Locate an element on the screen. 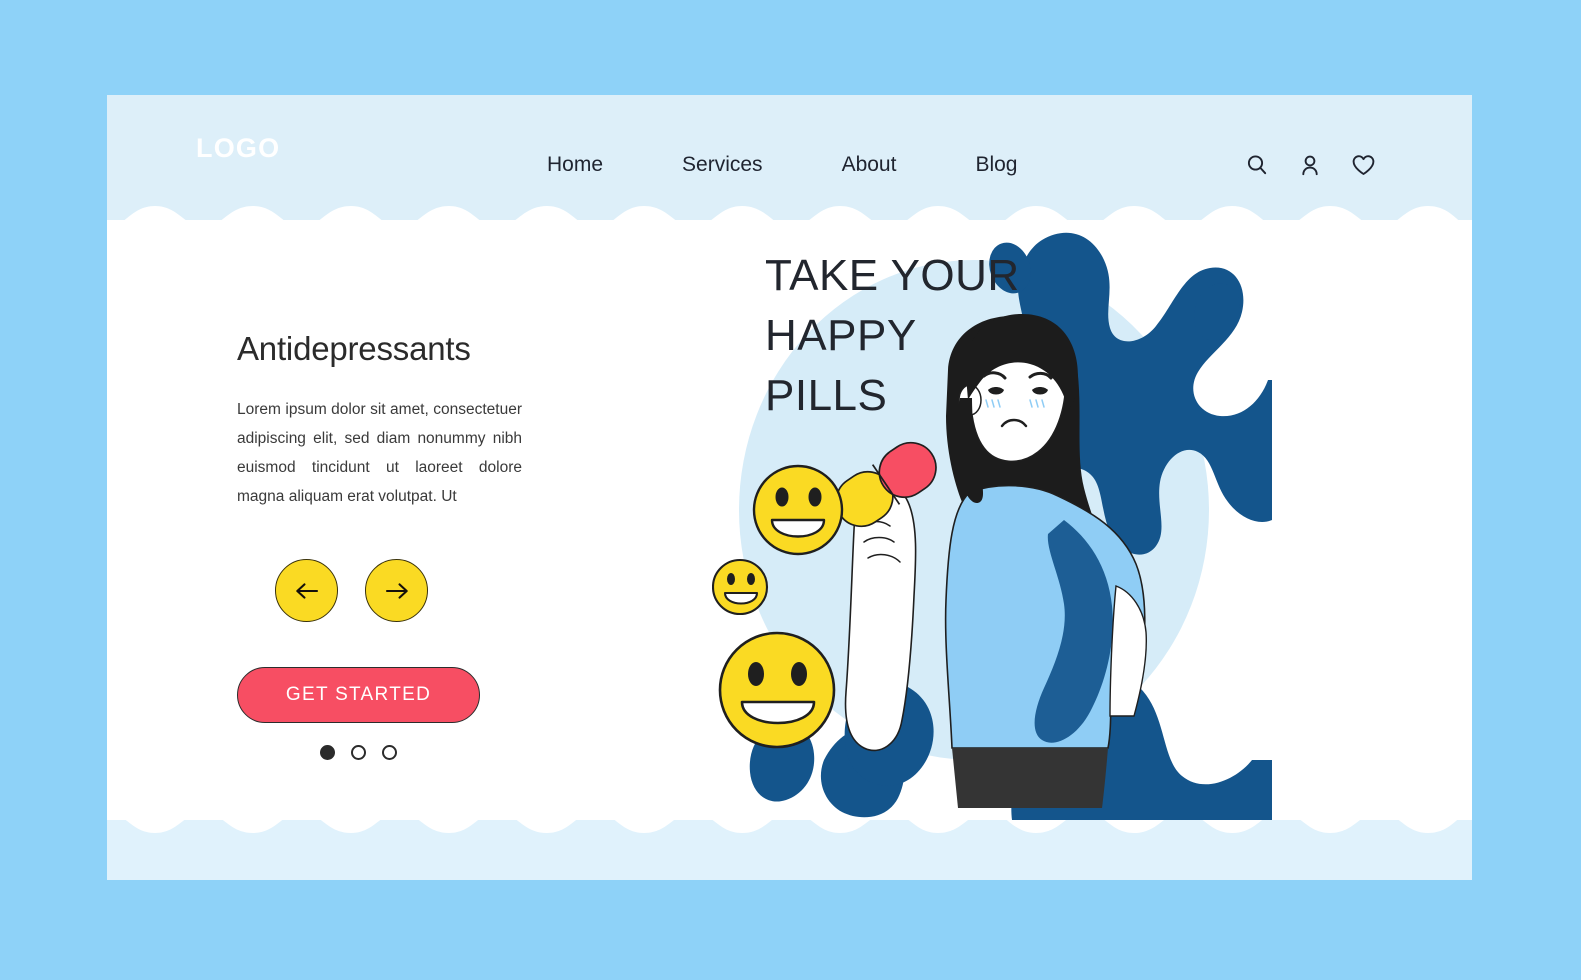 The height and width of the screenshot is (980, 1581). smiley-face-large is located at coordinates (777, 690).